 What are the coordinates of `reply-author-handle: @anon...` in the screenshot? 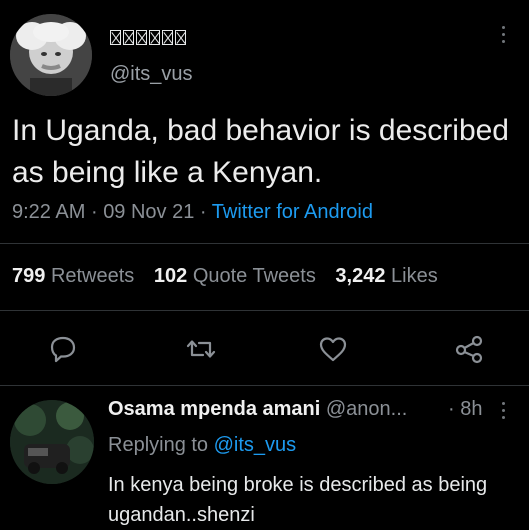 It's located at (366, 409).